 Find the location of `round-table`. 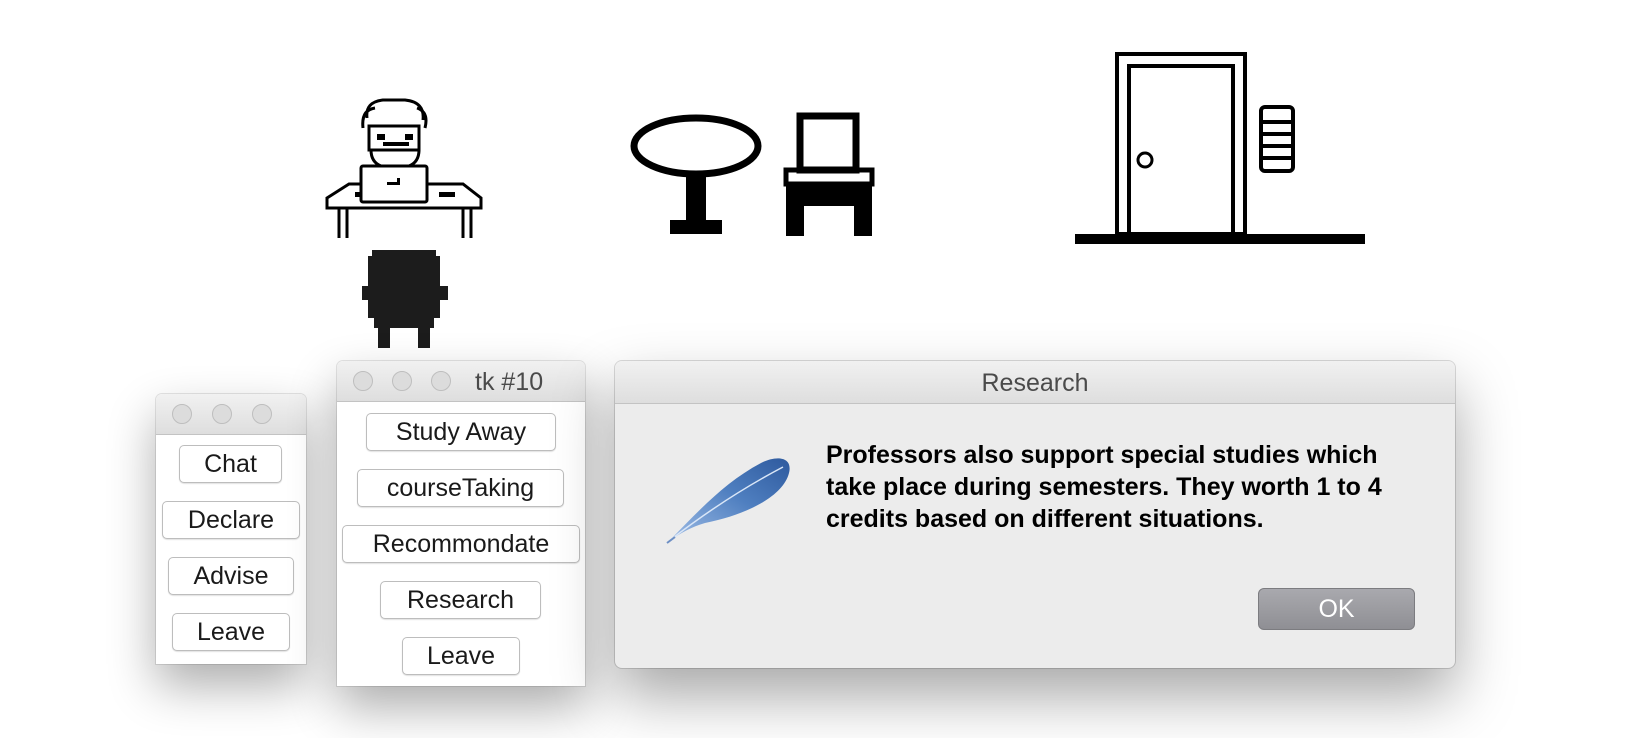

round-table is located at coordinates (696, 174).